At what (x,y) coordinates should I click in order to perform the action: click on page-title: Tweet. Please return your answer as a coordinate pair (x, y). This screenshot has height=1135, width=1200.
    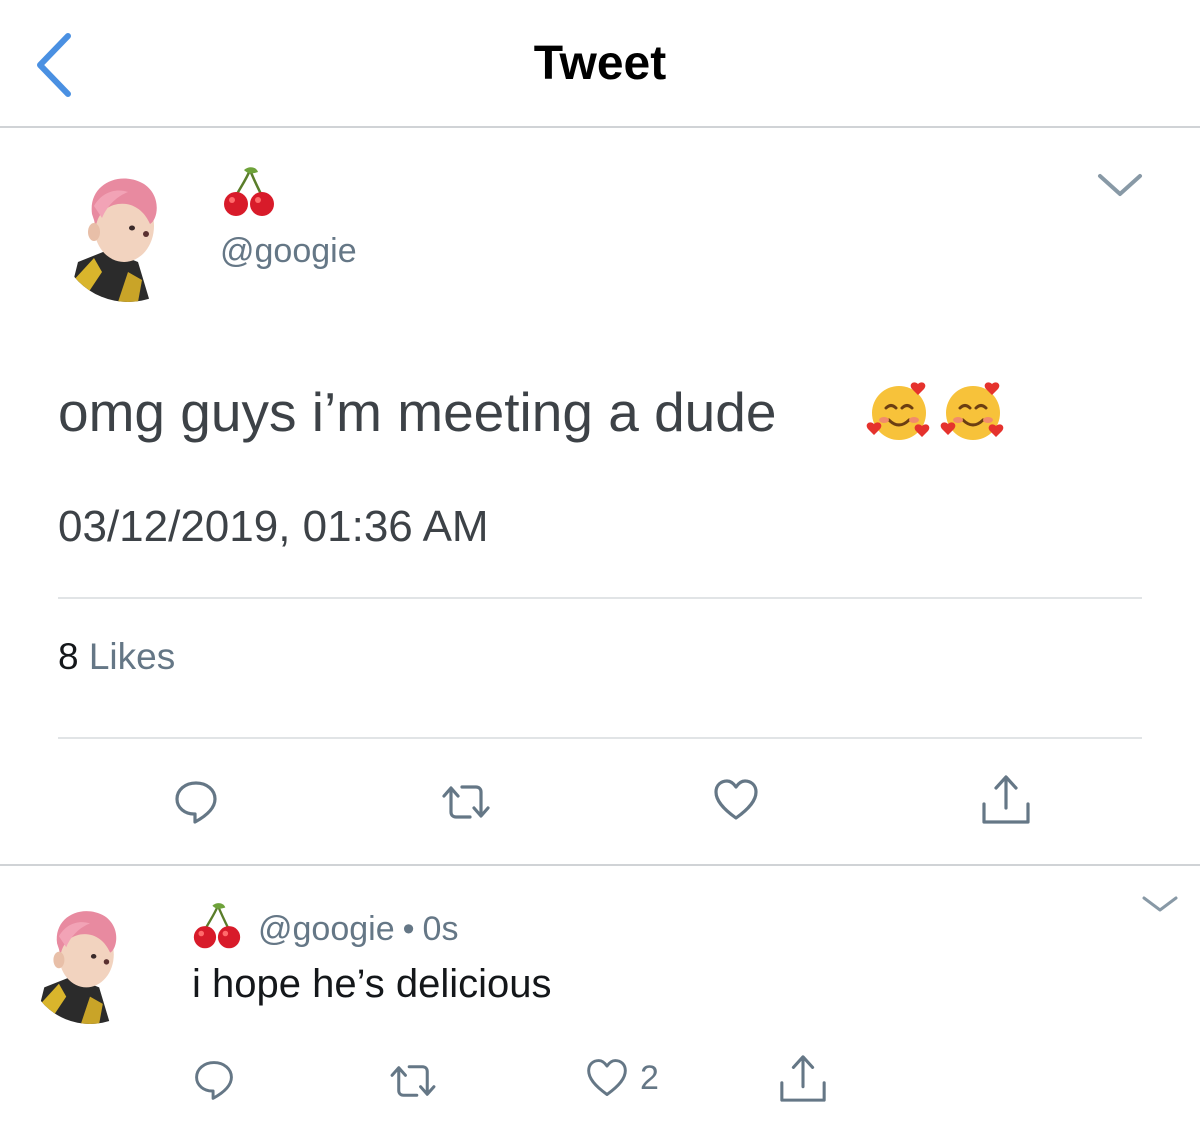
    Looking at the image, I should click on (600, 63).